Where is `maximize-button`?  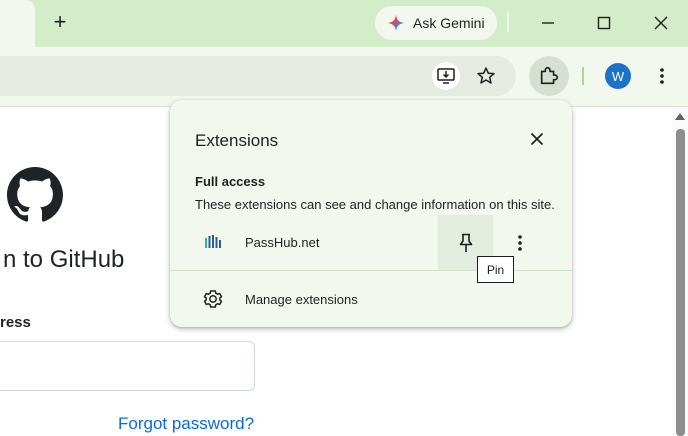 maximize-button is located at coordinates (604, 23).